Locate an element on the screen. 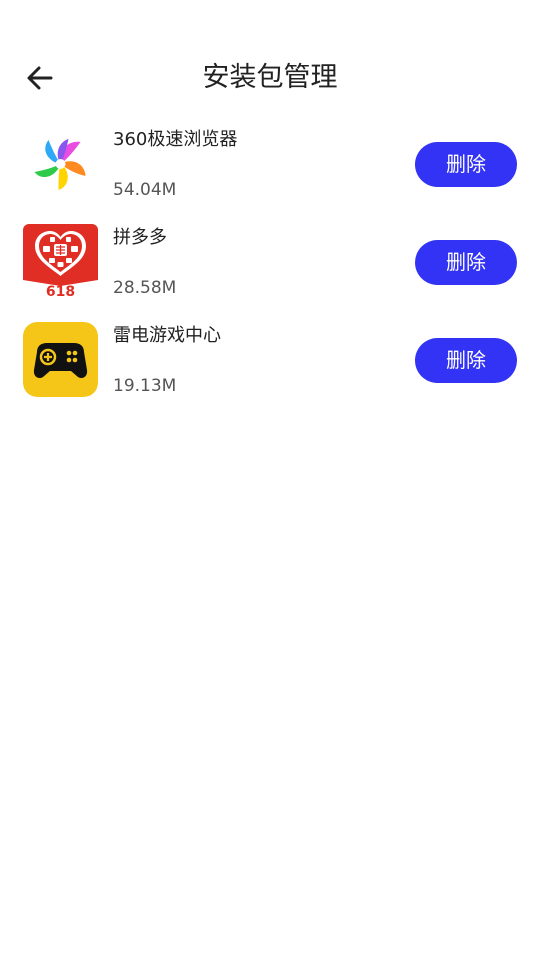 The width and height of the screenshot is (540, 960). app-name: 拼多多 is located at coordinates (140, 237).